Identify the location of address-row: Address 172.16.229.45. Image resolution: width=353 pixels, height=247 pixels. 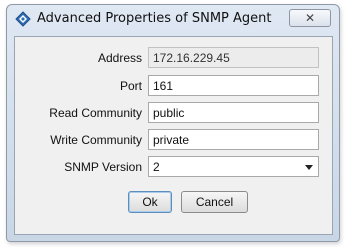
(173, 57).